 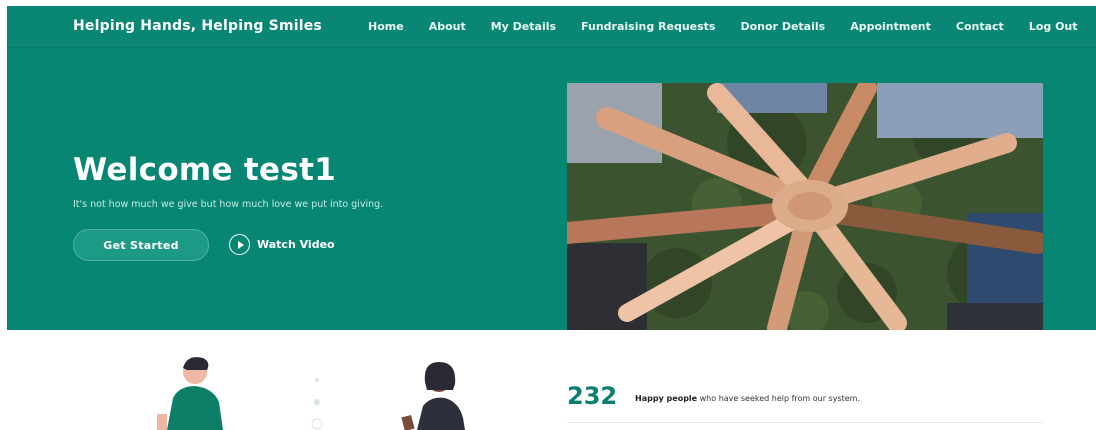 I want to click on hero-title: Welcome test1, so click(x=205, y=170).